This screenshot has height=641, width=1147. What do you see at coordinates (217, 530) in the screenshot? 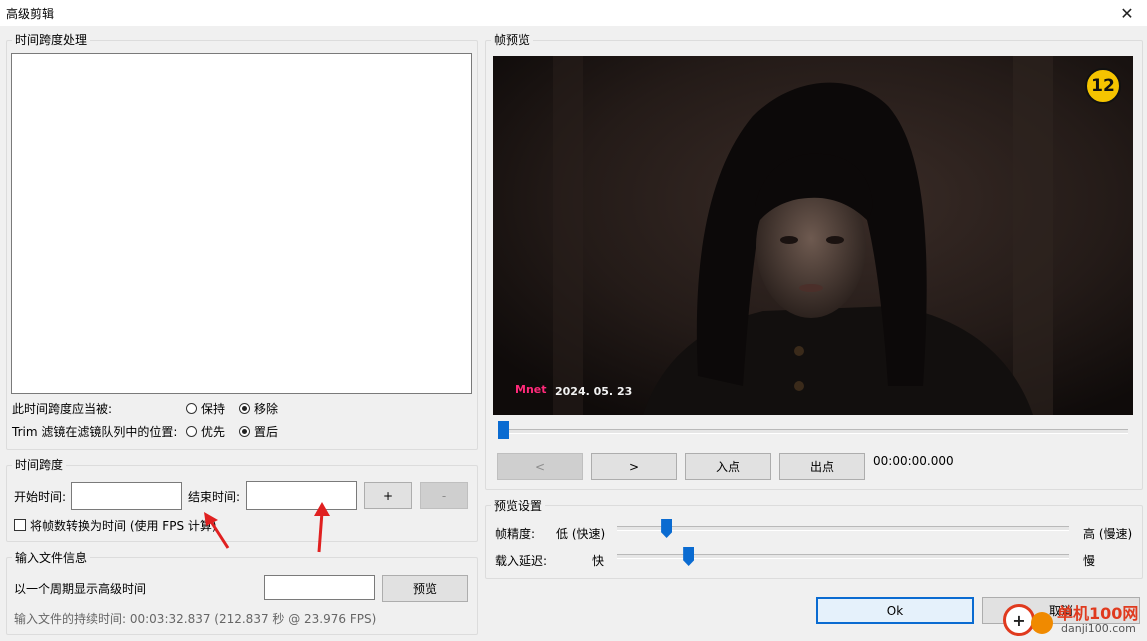
I see `annotation-arrow-left` at bounding box center [217, 530].